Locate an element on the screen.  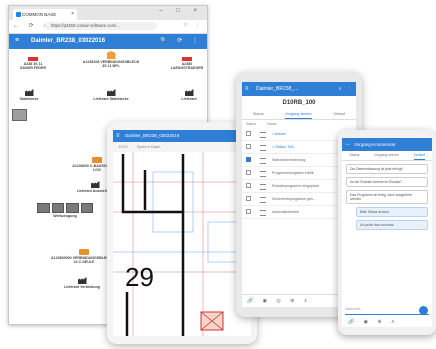
phone-tabs: Status Vorgang setzen Verlauf is located at coordinates (387, 156).